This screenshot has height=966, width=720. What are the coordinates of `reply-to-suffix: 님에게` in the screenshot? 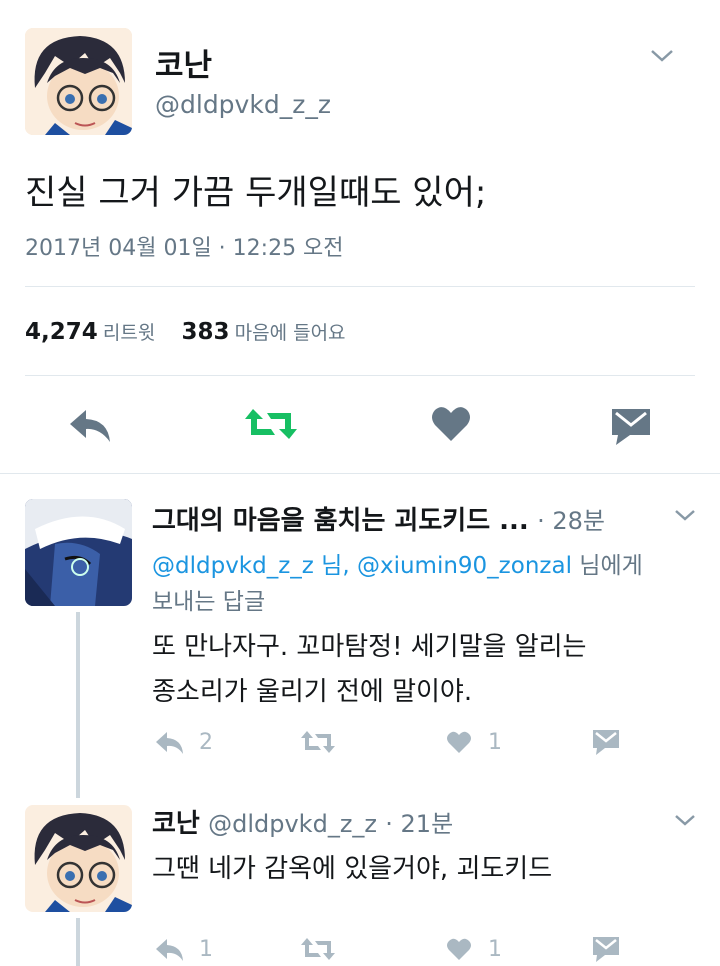 It's located at (607, 566).